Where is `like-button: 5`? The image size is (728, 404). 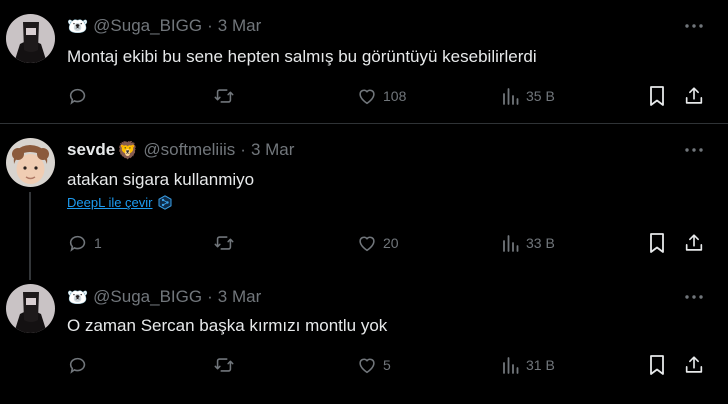
like-button: 5 is located at coordinates (373, 365).